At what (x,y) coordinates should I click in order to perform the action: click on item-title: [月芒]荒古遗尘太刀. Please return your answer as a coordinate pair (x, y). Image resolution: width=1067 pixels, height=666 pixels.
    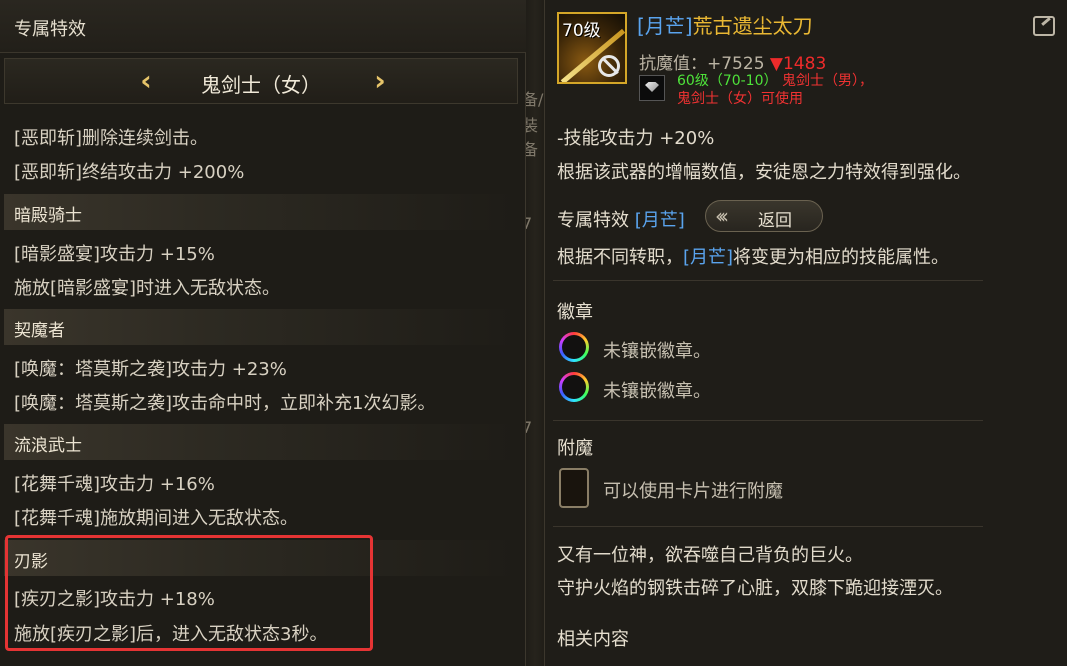
    Looking at the image, I should click on (725, 24).